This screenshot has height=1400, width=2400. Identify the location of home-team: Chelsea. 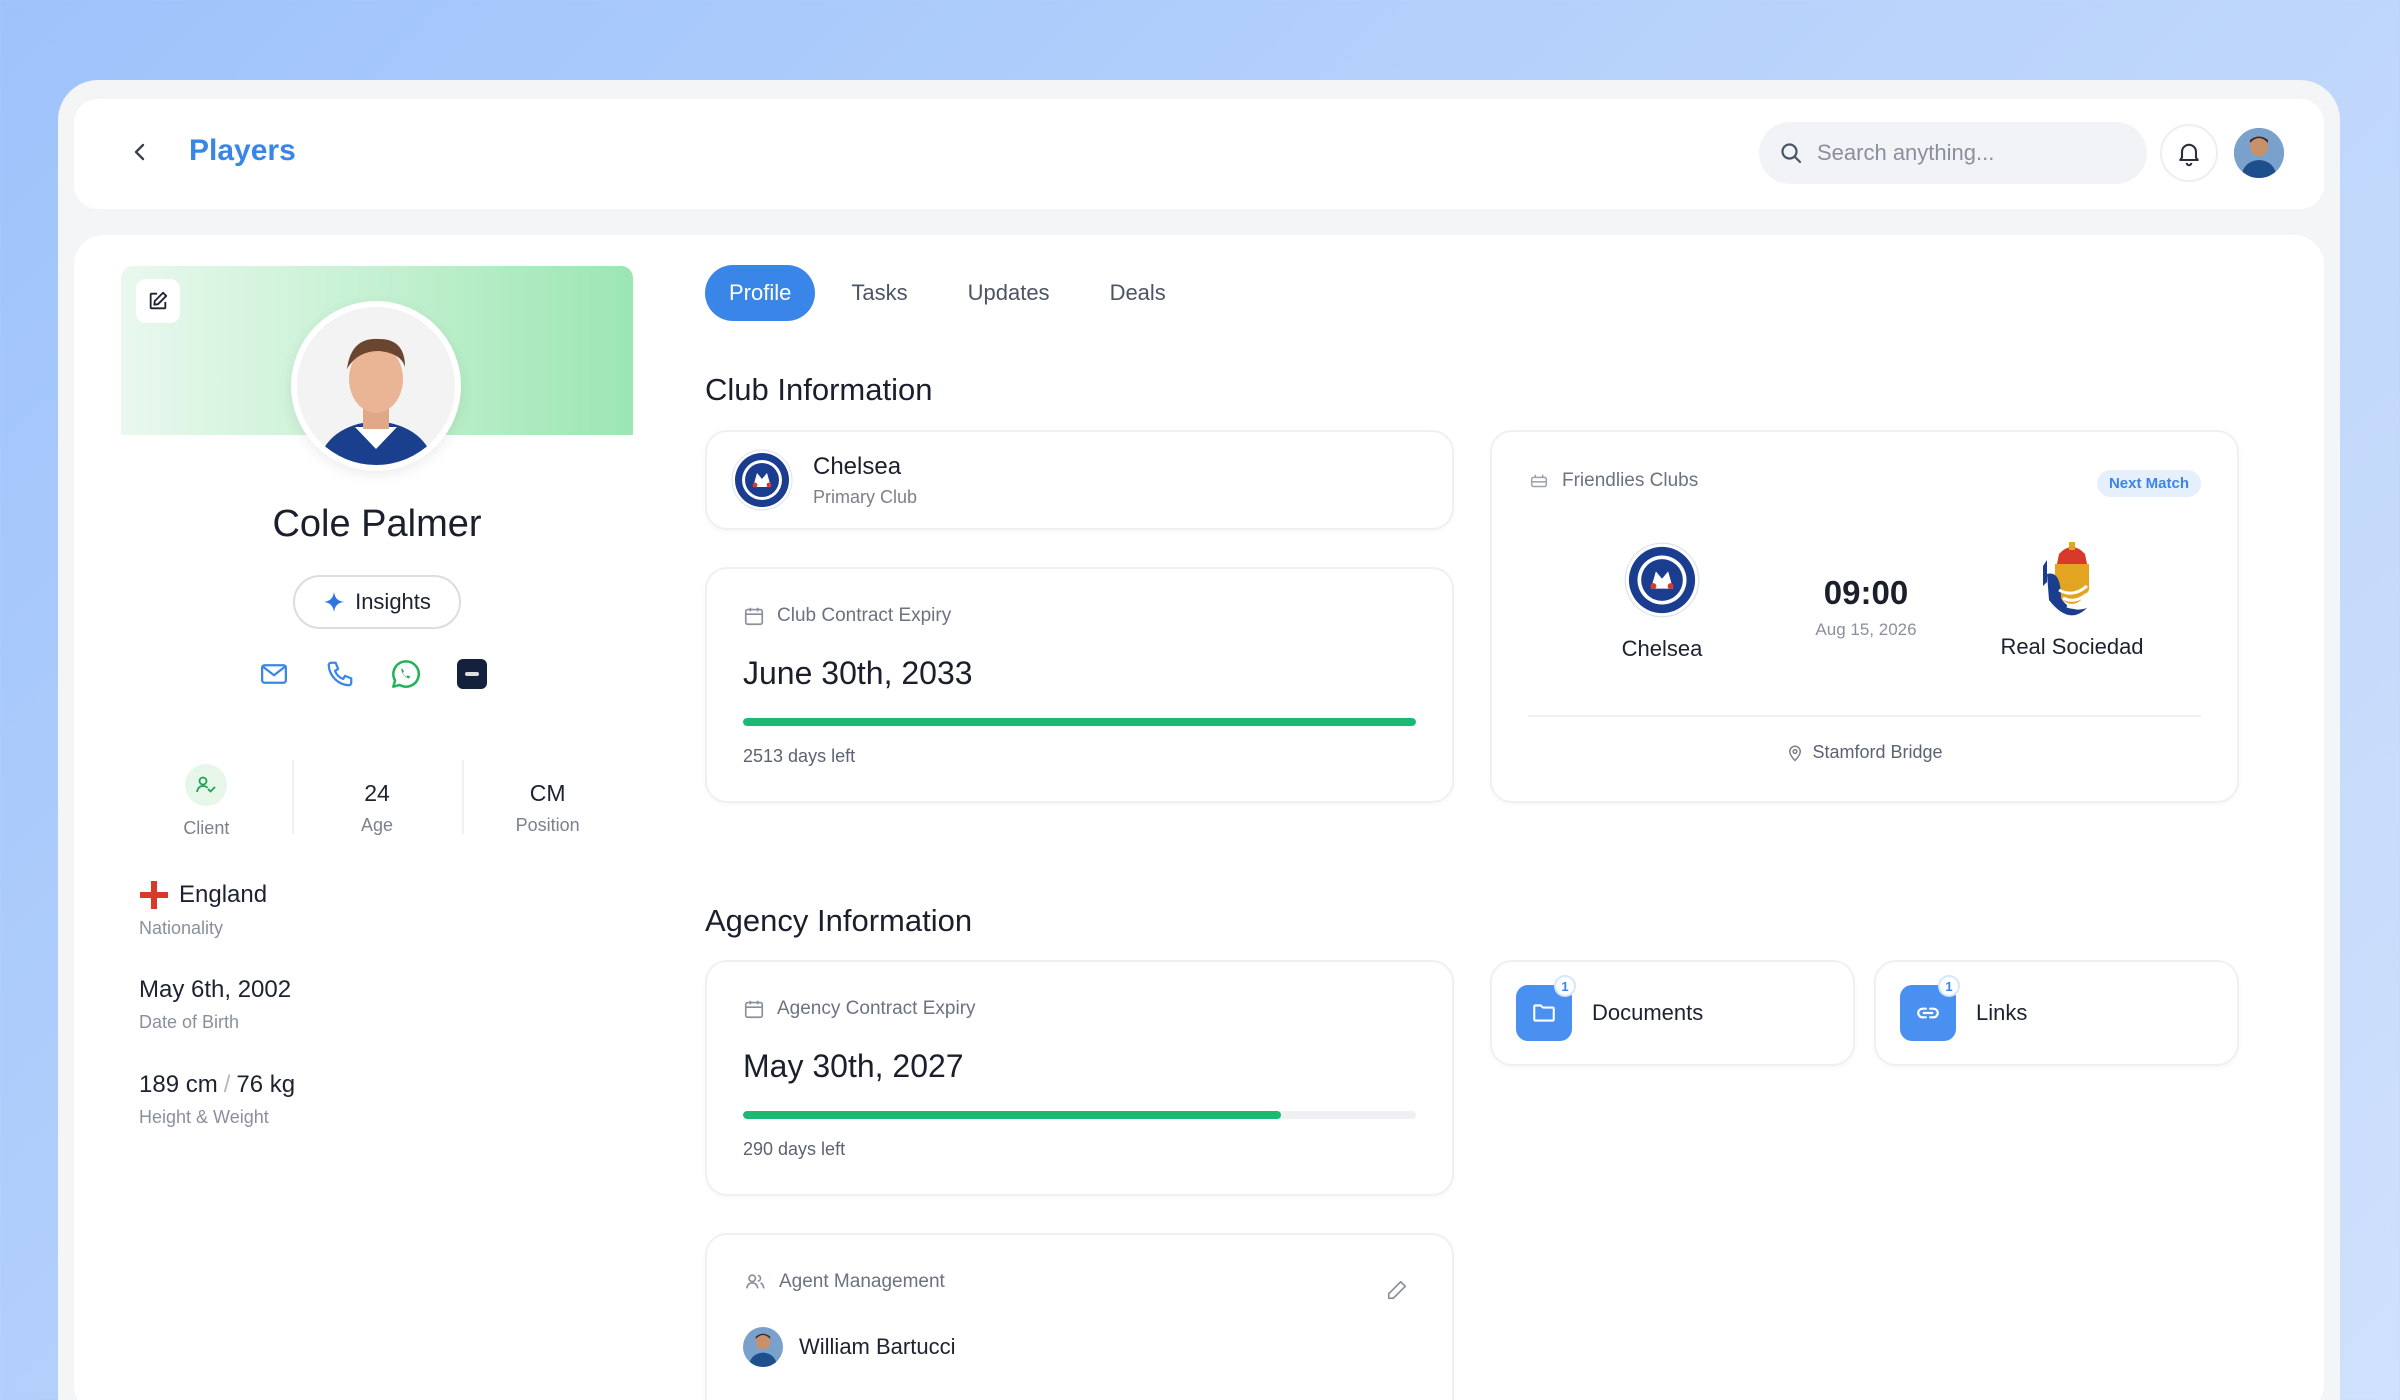
(1662, 602).